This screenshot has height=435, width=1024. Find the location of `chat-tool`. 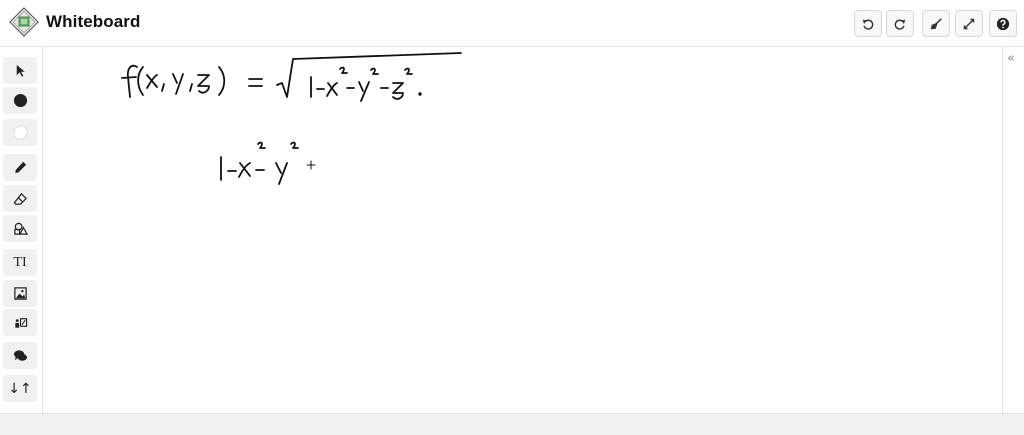

chat-tool is located at coordinates (20, 355).